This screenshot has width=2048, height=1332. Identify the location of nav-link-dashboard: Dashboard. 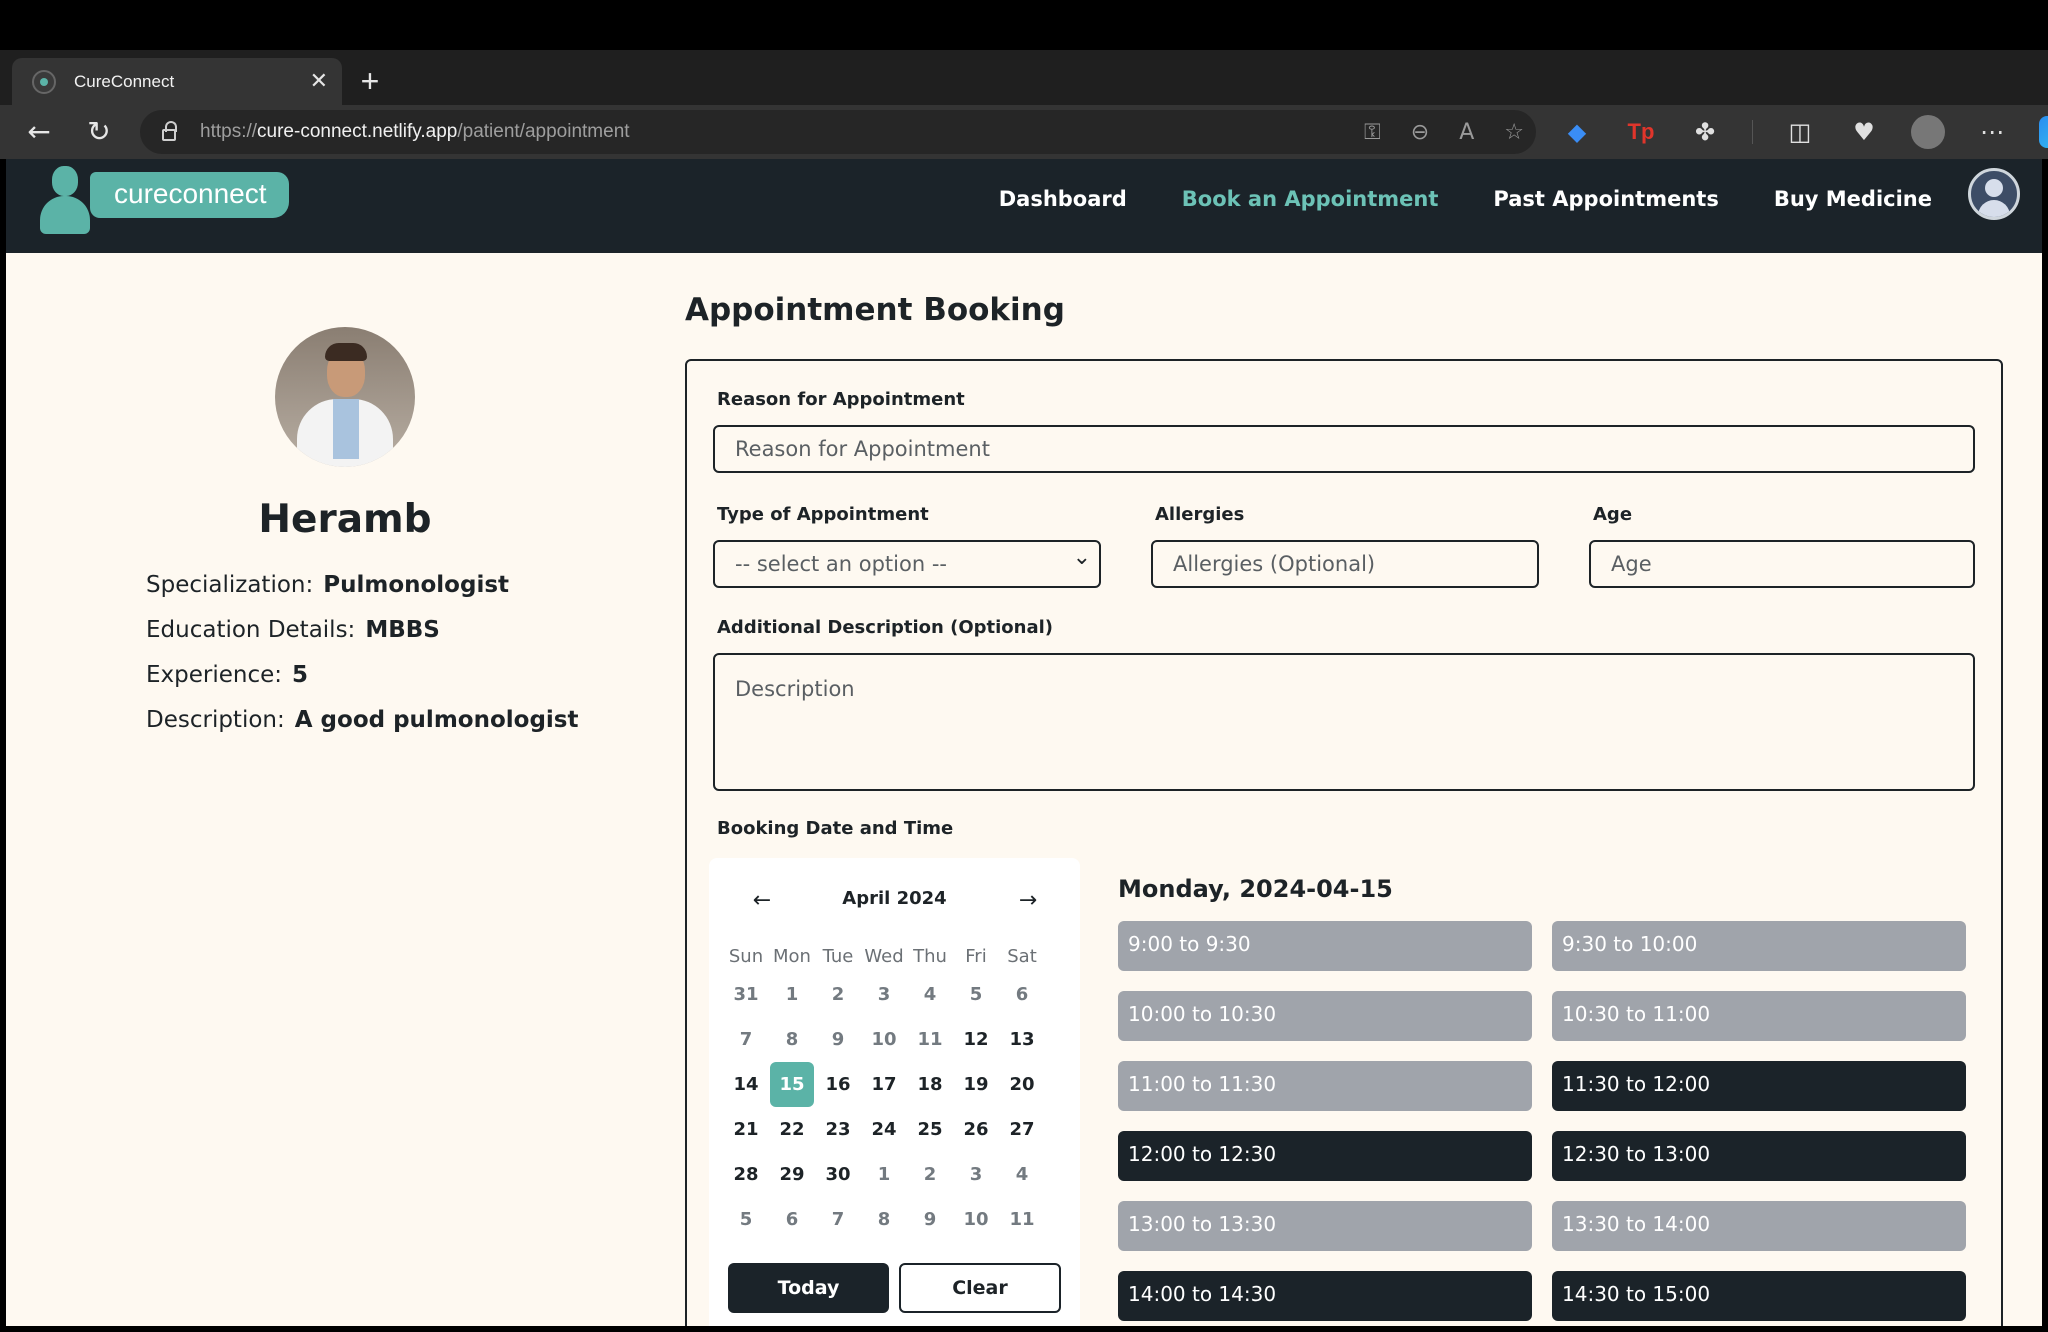
(1063, 199).